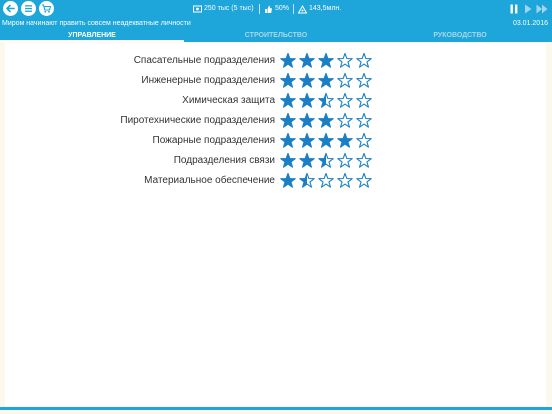 Image resolution: width=552 pixels, height=414 pixels. Describe the element at coordinates (275, 101) in the screenshot. I see `department-row: Химическая защита` at that location.